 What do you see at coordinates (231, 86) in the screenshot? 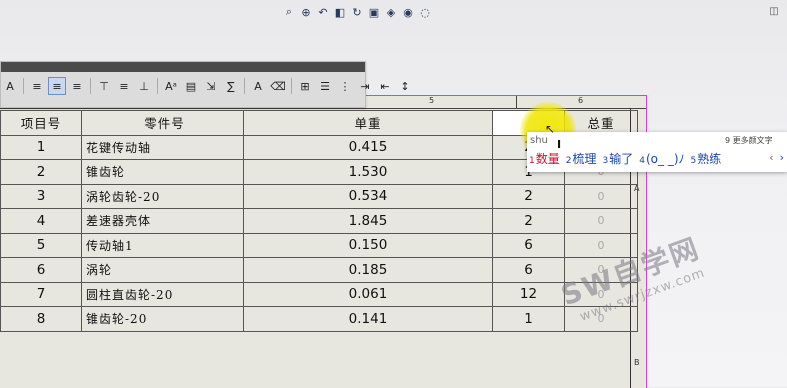
I see `equation-icon: ∑` at bounding box center [231, 86].